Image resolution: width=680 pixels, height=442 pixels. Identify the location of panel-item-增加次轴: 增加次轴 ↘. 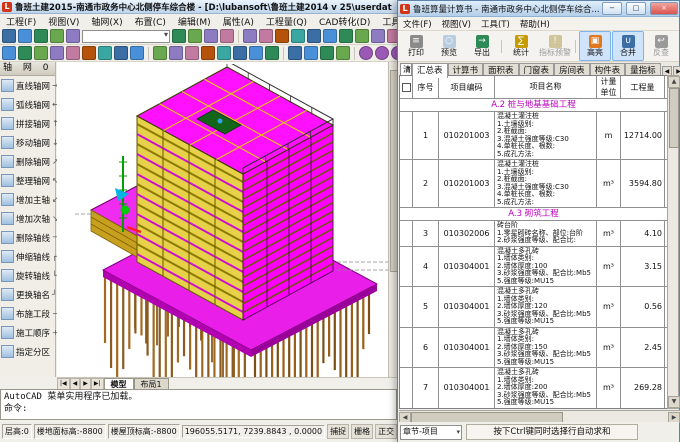
(29, 218).